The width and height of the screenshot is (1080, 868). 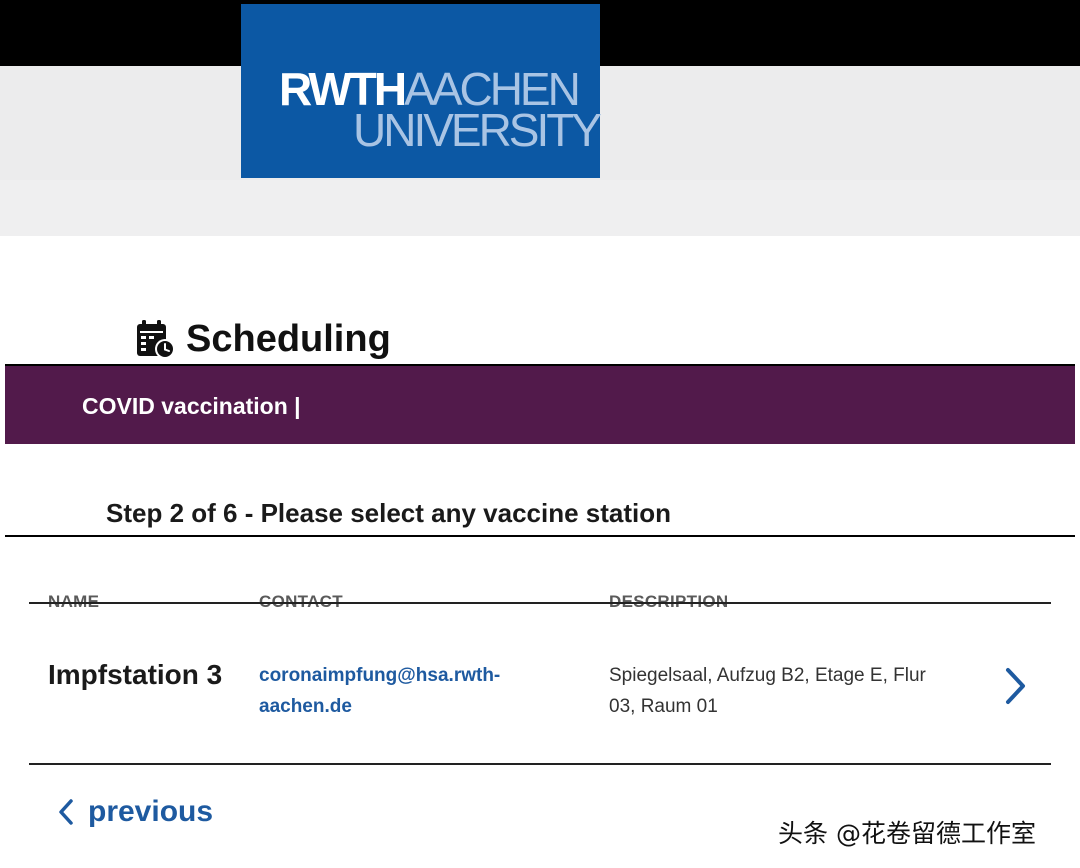 I want to click on previous-button: previous, so click(x=134, y=812).